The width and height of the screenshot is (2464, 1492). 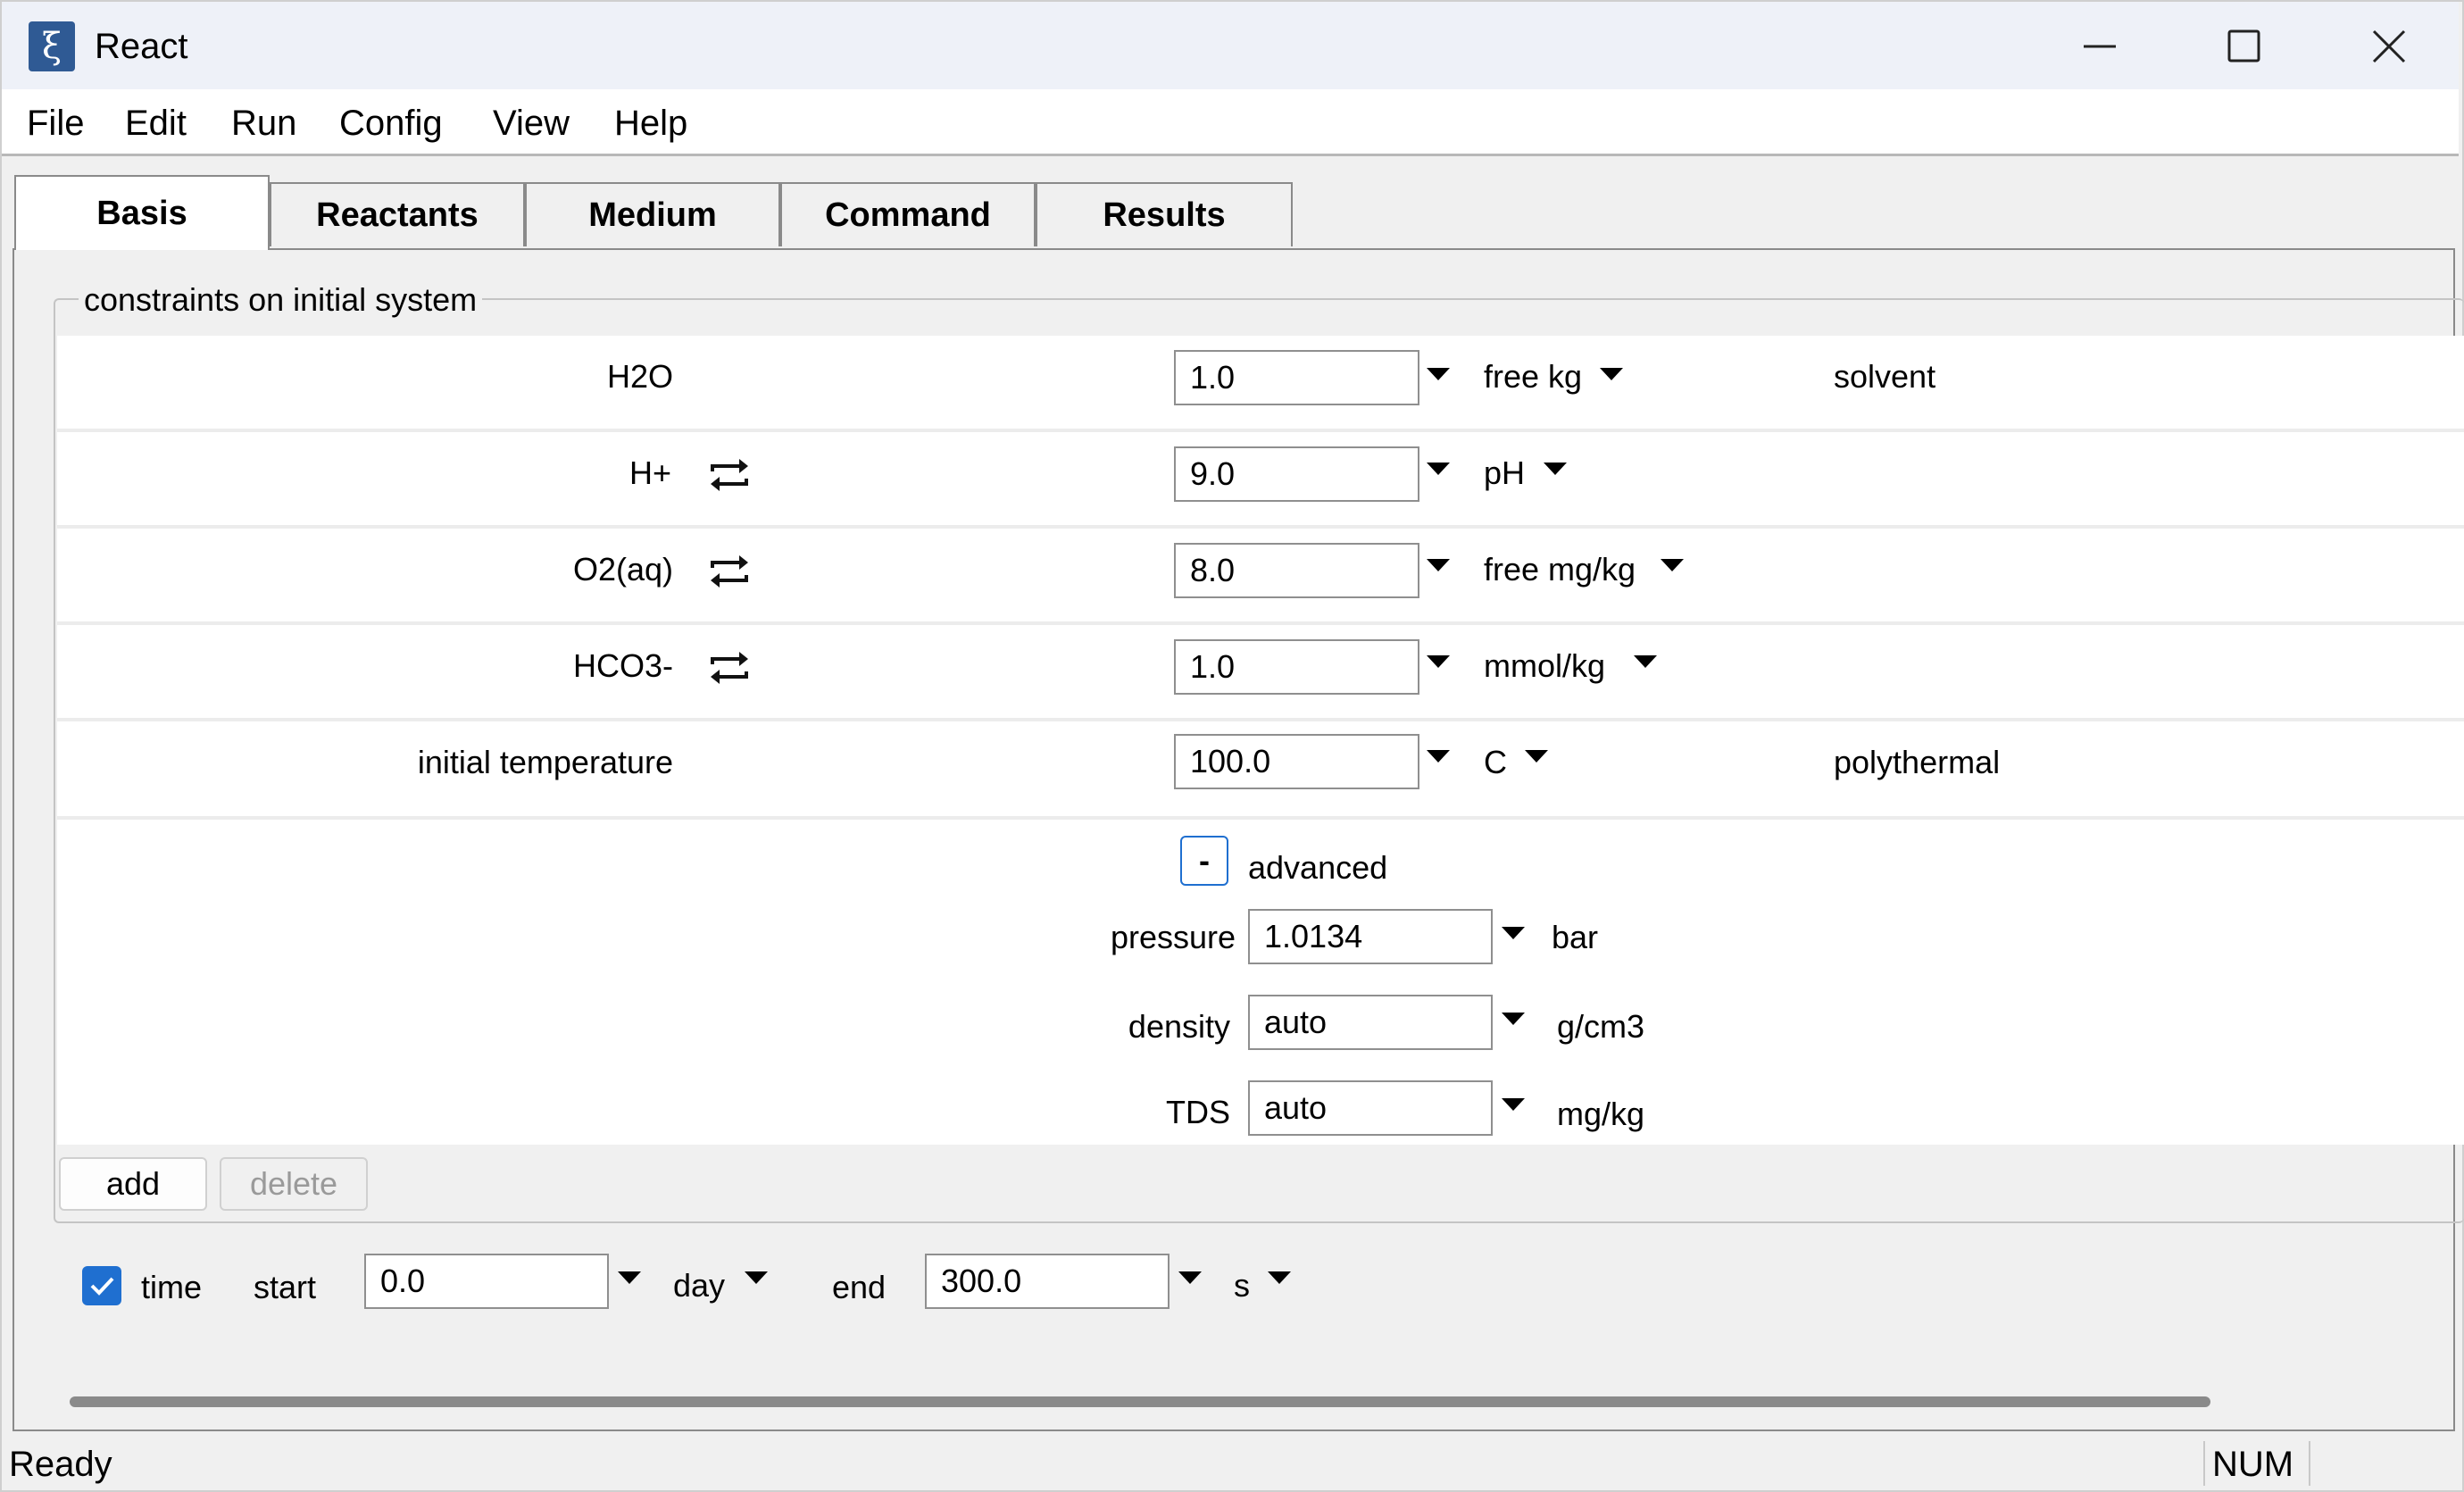 I want to click on end-label: end, so click(x=859, y=1287).